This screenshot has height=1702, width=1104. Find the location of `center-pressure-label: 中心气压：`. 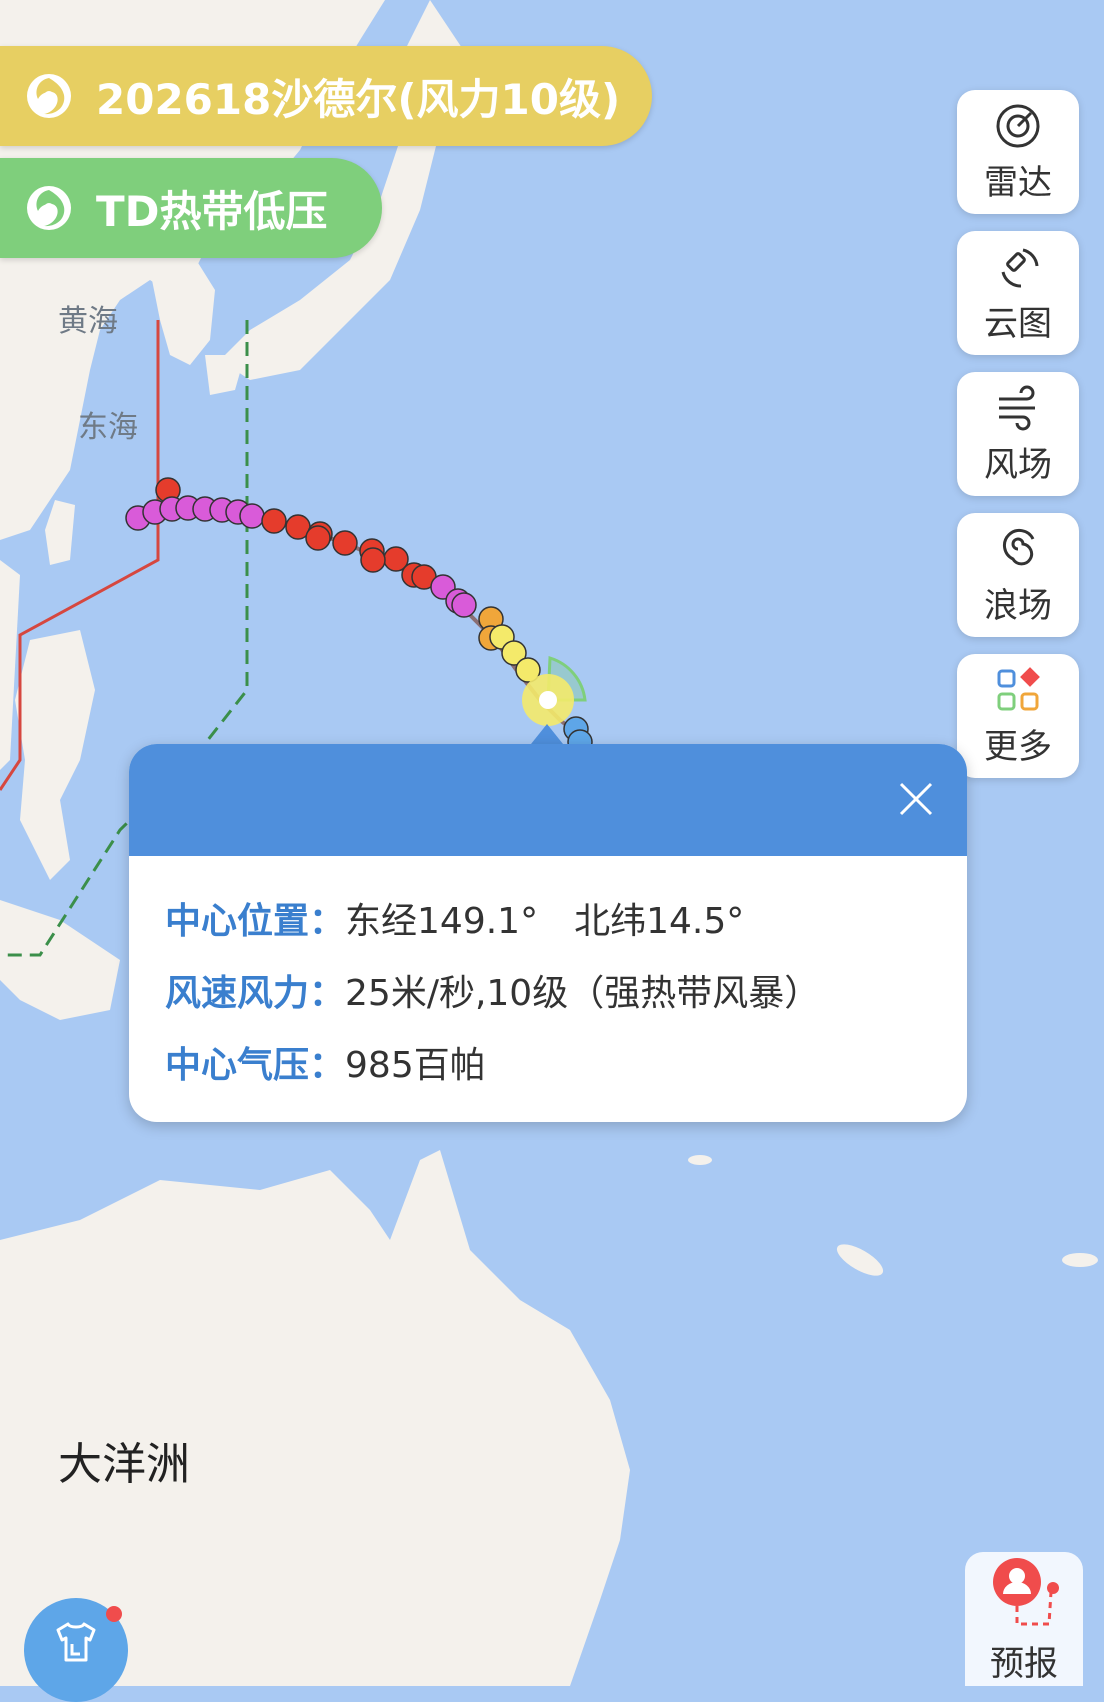

center-pressure-label: 中心气压： is located at coordinates (255, 1065).